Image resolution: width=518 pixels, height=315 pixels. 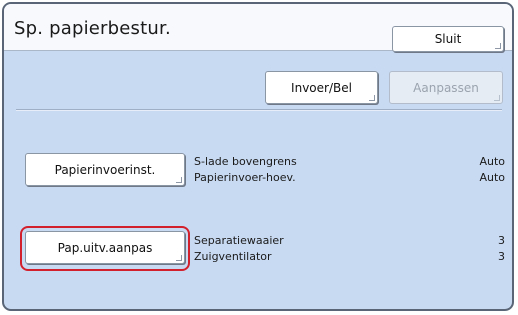 What do you see at coordinates (239, 249) in the screenshot?
I see `output-settings-labels: Separatiewaaier Zuigventilator` at bounding box center [239, 249].